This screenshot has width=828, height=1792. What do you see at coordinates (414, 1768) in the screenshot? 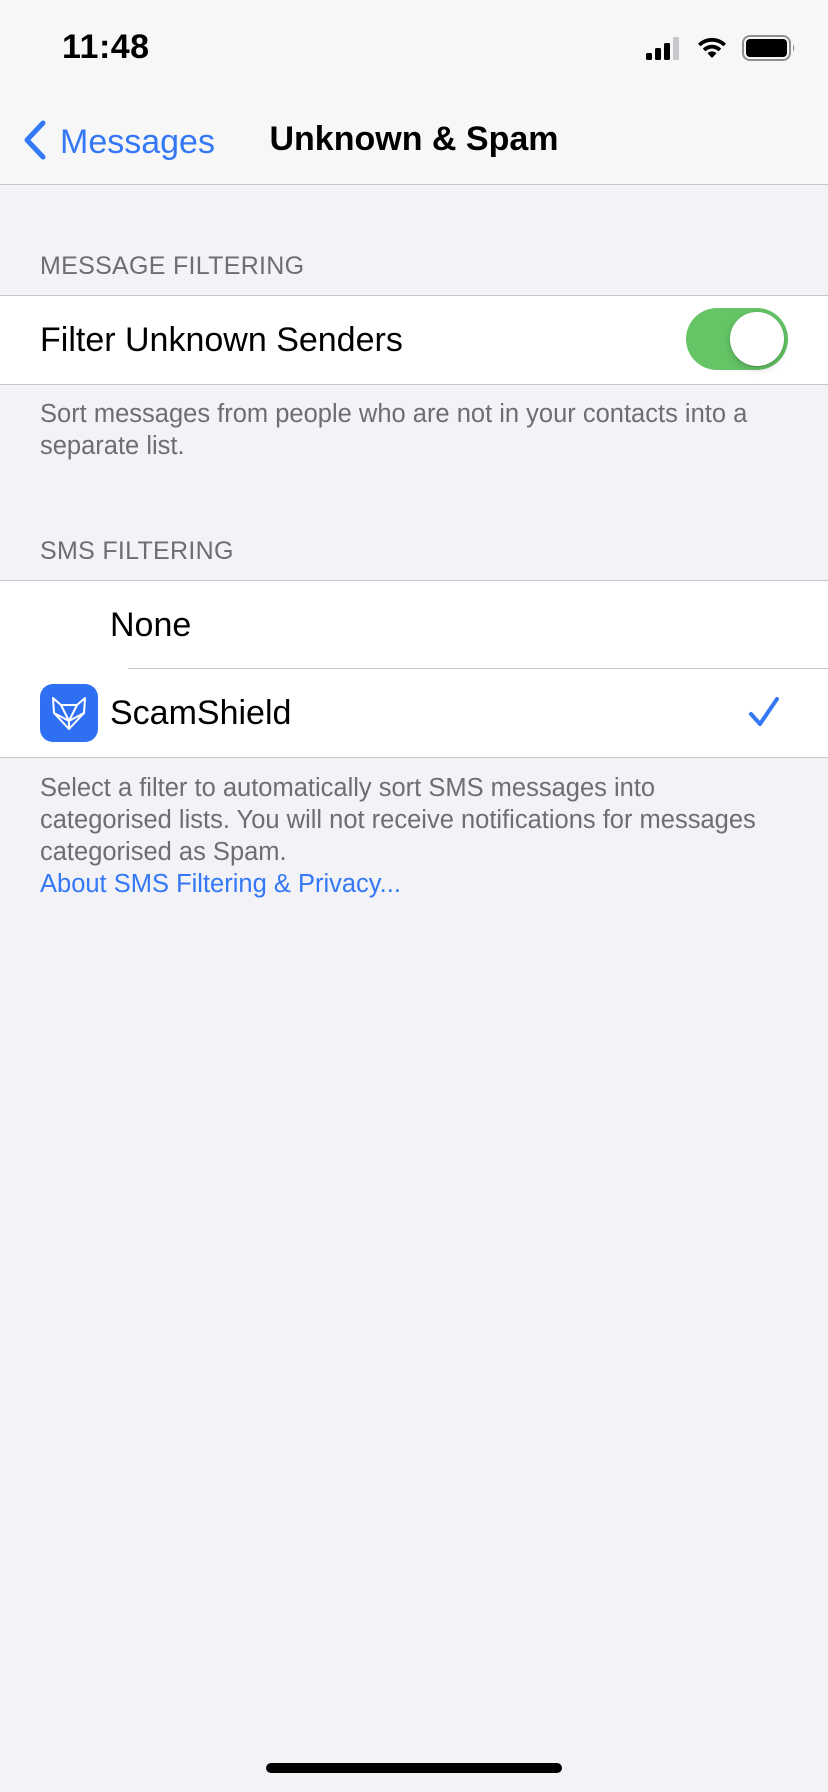
I see `home-indicator` at bounding box center [414, 1768].